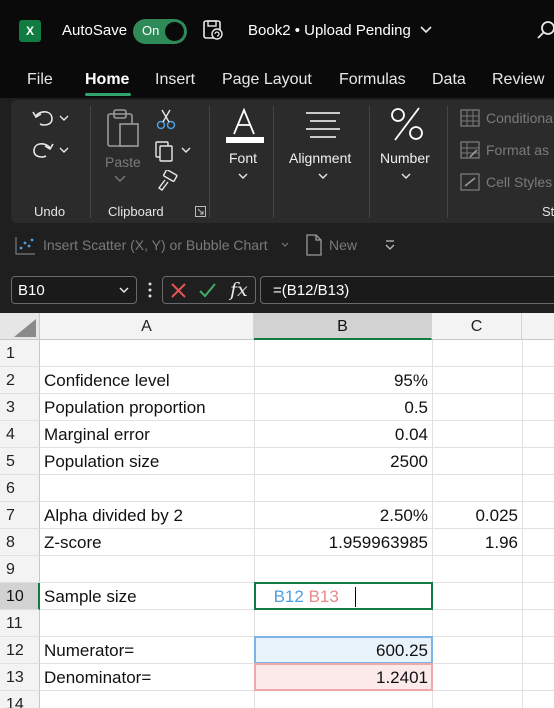 The width and height of the screenshot is (554, 708). What do you see at coordinates (390, 245) in the screenshot?
I see `customize-toolbar-icon` at bounding box center [390, 245].